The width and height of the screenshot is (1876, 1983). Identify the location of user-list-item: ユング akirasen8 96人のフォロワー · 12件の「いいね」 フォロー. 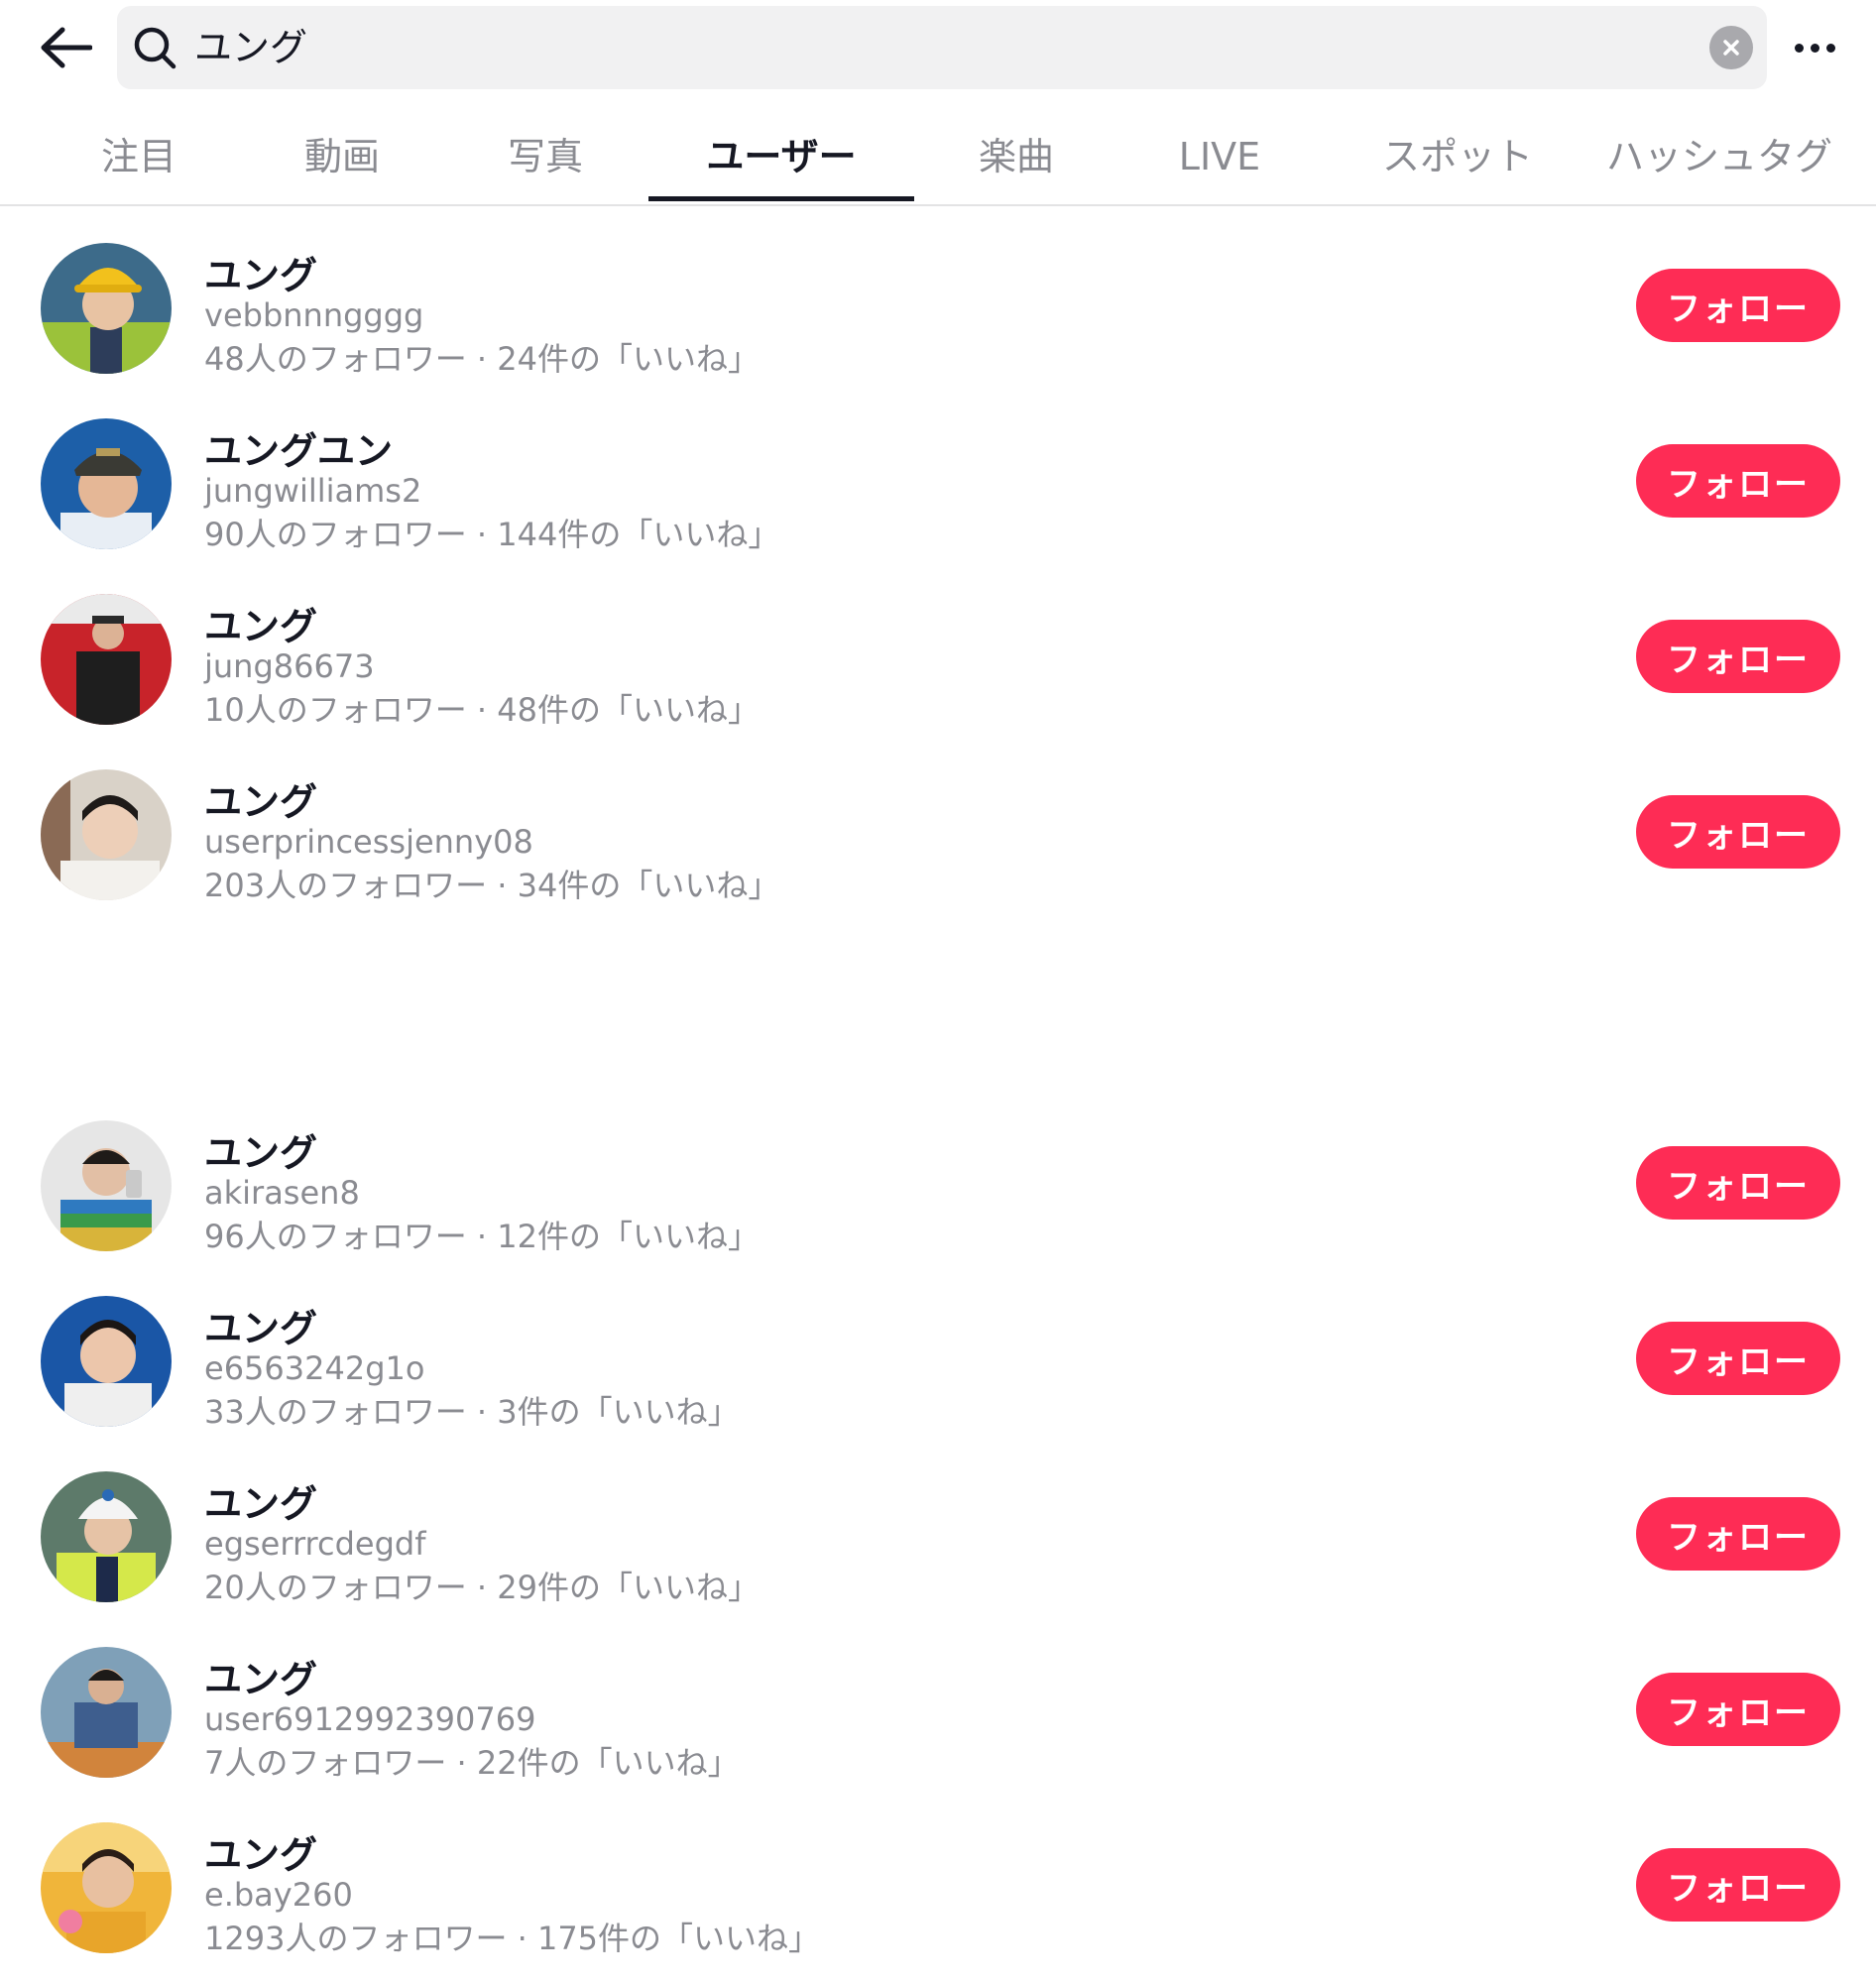
(938, 1199).